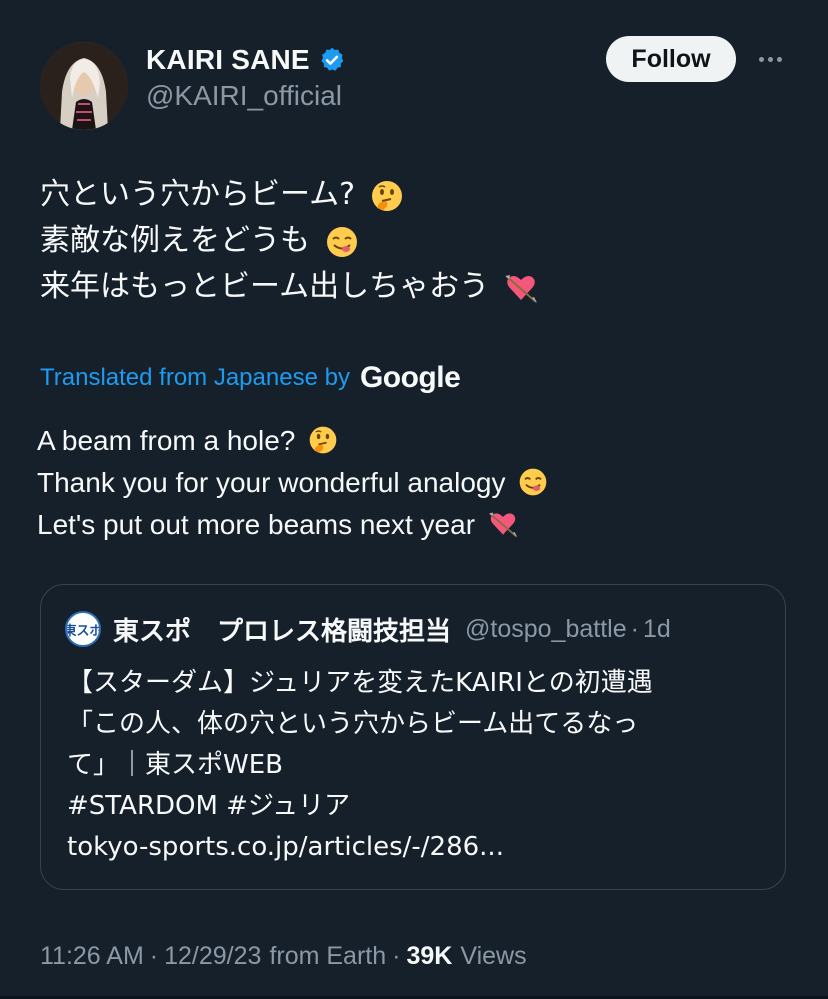 This screenshot has height=999, width=828. I want to click on follow-button: Follow, so click(671, 59).